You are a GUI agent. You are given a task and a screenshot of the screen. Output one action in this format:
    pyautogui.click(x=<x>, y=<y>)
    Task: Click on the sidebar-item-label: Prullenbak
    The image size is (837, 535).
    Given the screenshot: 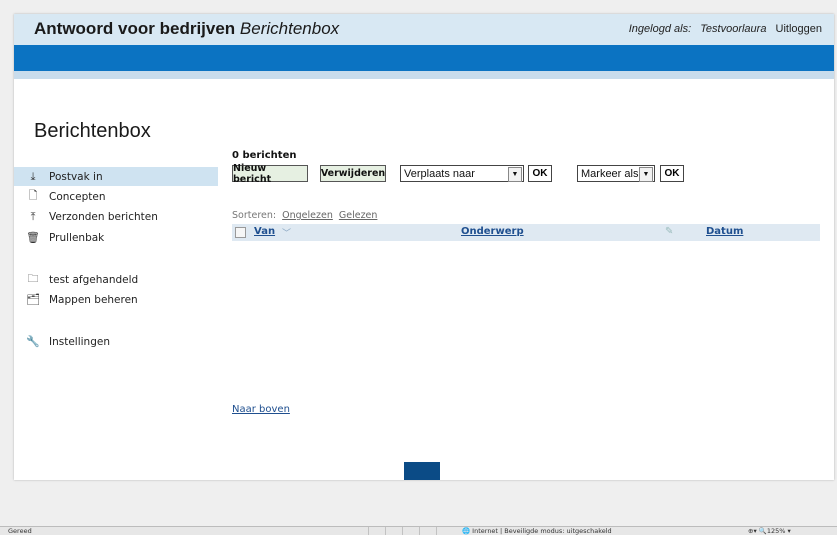 What is the action you would take?
    pyautogui.click(x=77, y=237)
    